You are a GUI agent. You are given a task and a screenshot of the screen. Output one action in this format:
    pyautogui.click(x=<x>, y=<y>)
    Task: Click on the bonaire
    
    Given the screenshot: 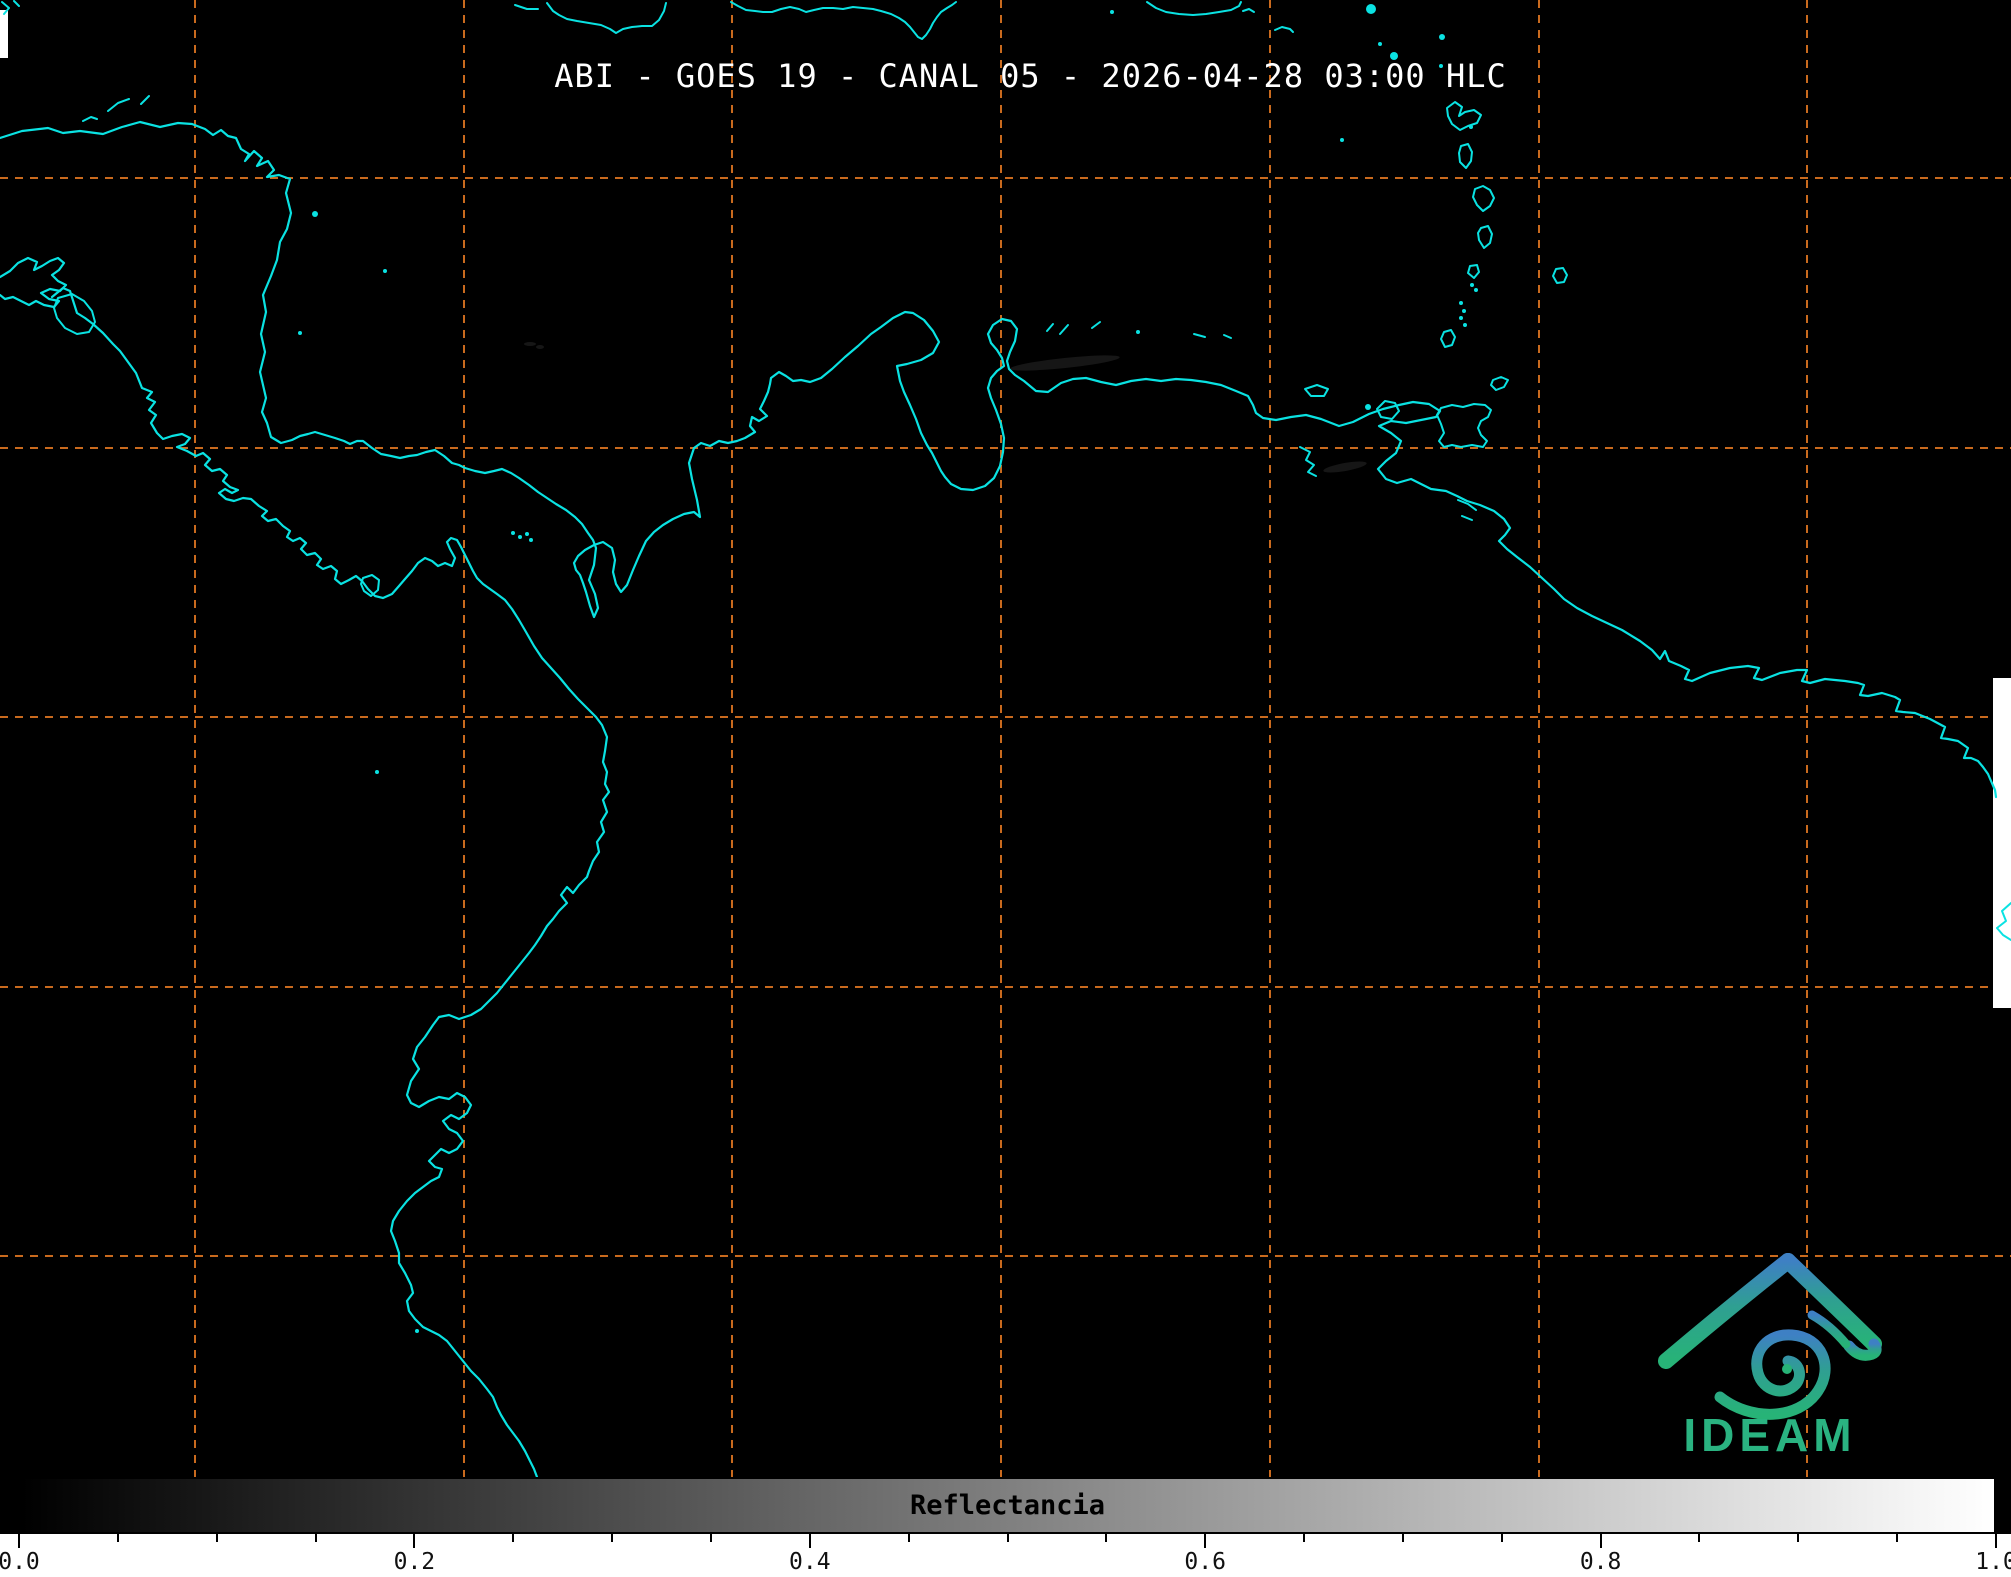 What is the action you would take?
    pyautogui.click(x=1096, y=325)
    